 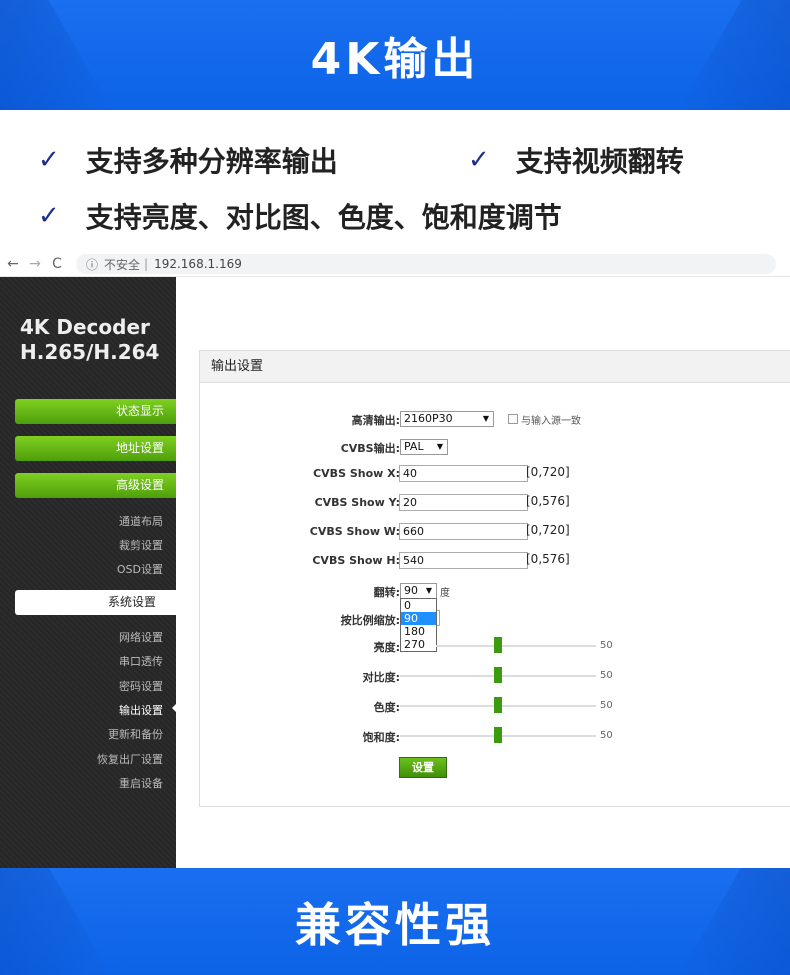 I want to click on flip-label: 翻转:, so click(x=386, y=592).